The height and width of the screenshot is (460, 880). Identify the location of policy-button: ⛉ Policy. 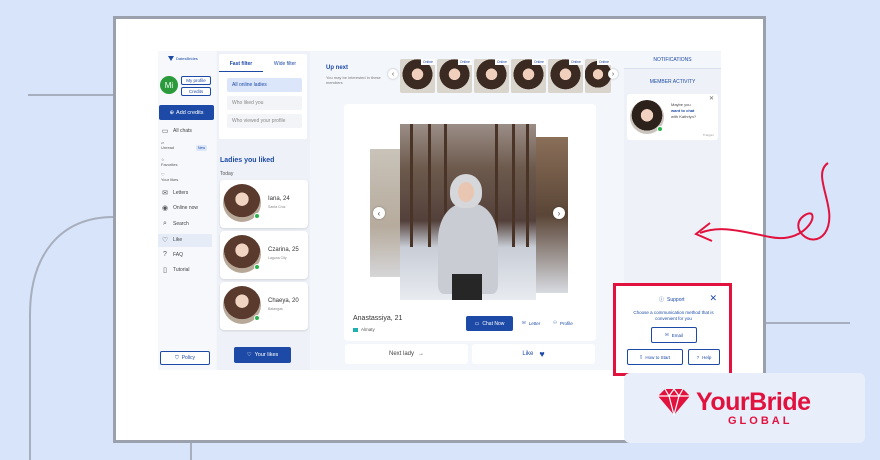
(185, 358).